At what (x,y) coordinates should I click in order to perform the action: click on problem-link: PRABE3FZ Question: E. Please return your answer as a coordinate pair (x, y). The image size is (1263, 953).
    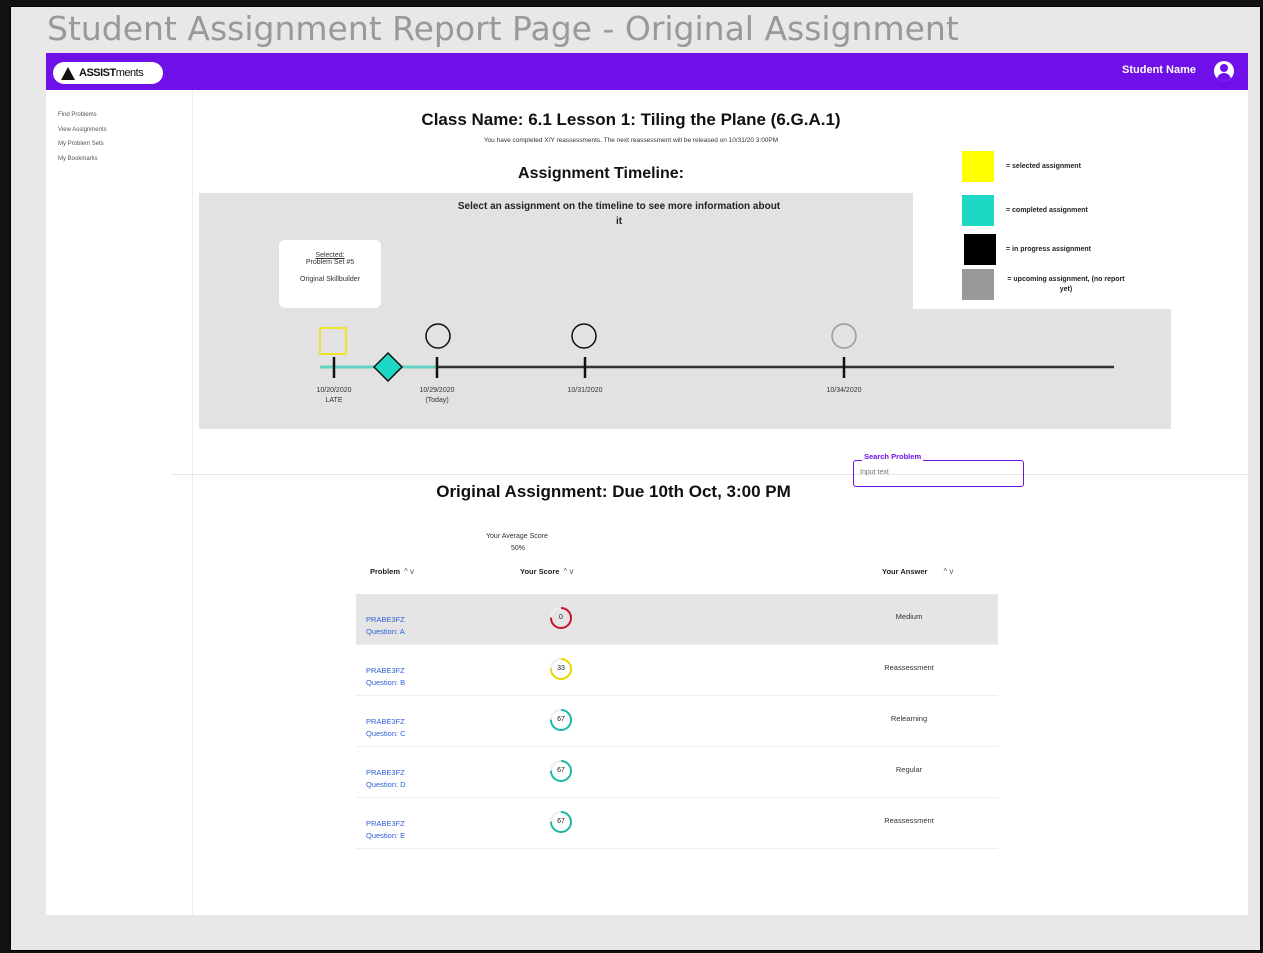
    Looking at the image, I should click on (385, 830).